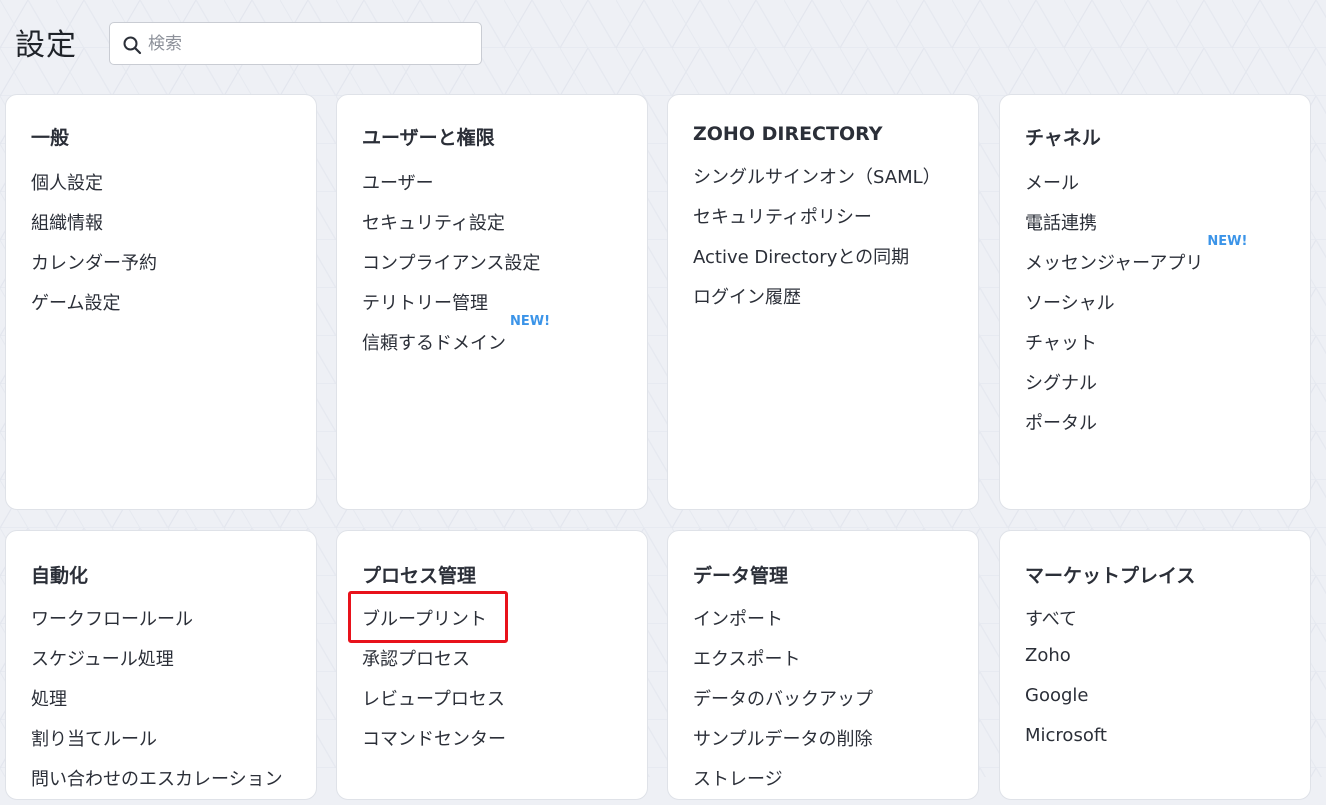 The image size is (1326, 805). Describe the element at coordinates (783, 665) in the screenshot. I see `settings-link-export: エクスポート` at that location.